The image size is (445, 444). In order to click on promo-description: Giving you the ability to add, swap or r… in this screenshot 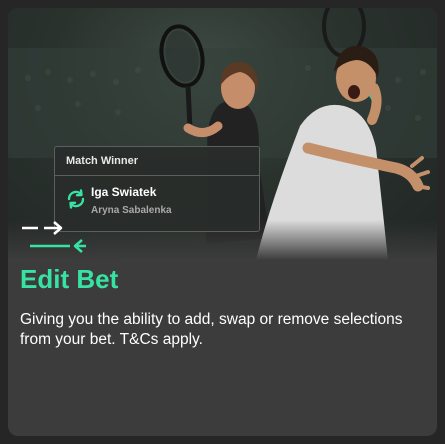, I will do `click(211, 329)`.